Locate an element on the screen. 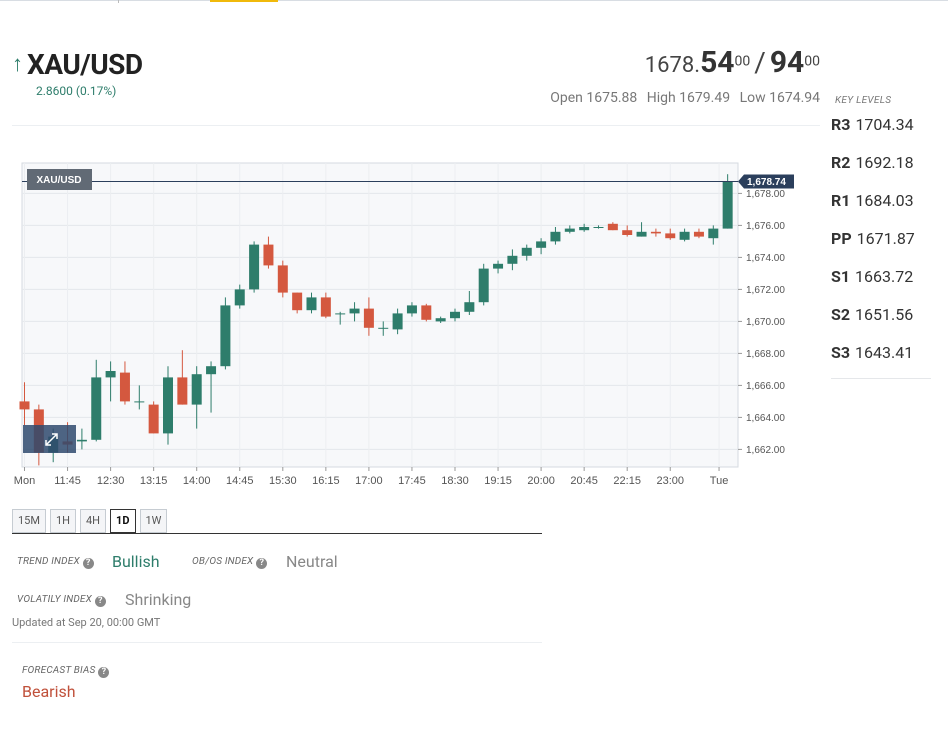 The height and width of the screenshot is (739, 948). y-tick-label: 1,678.00 is located at coordinates (765, 194).